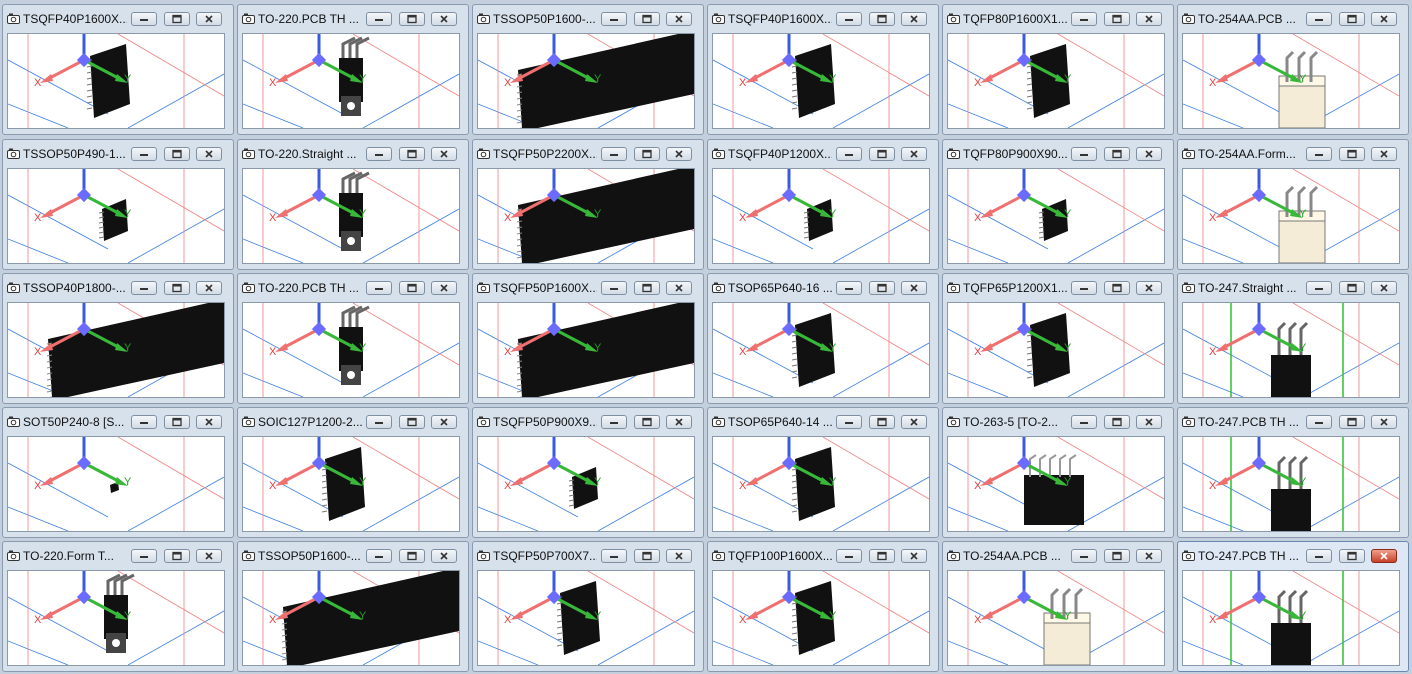  I want to click on viewport-window: TO-220.Straight ... X Y, so click(353, 204).